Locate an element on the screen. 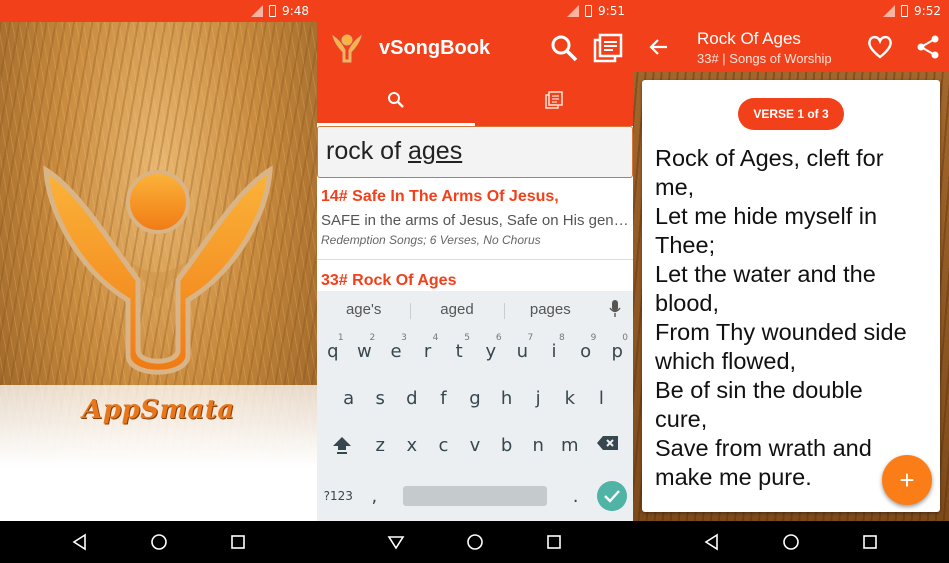  comma-key: , is located at coordinates (374, 496).